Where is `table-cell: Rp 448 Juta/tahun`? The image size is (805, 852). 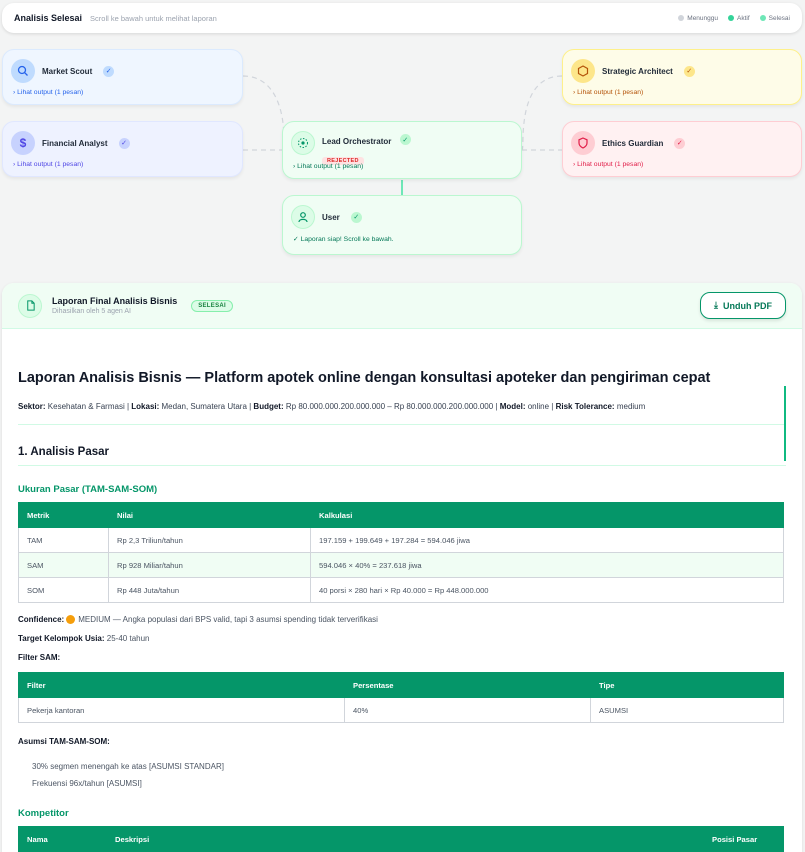
table-cell: Rp 448 Juta/tahun is located at coordinates (209, 590).